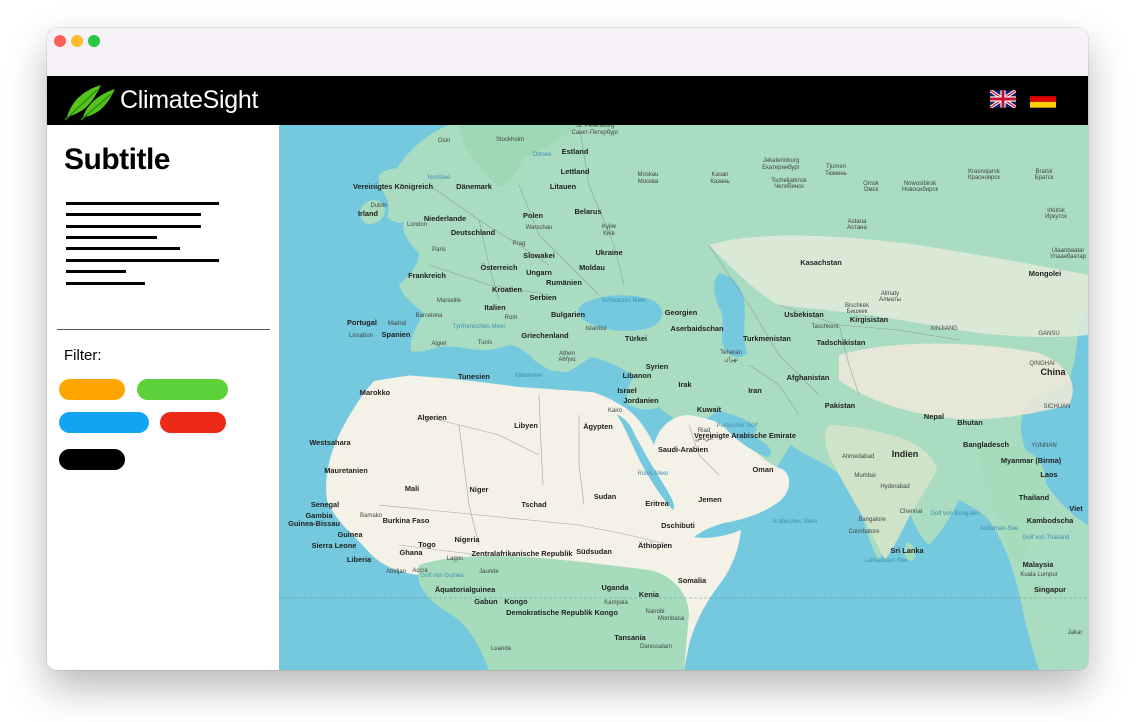 The width and height of the screenshot is (1140, 722). What do you see at coordinates (467, 539) in the screenshot?
I see `map-label-nigeria: Nigeria` at bounding box center [467, 539].